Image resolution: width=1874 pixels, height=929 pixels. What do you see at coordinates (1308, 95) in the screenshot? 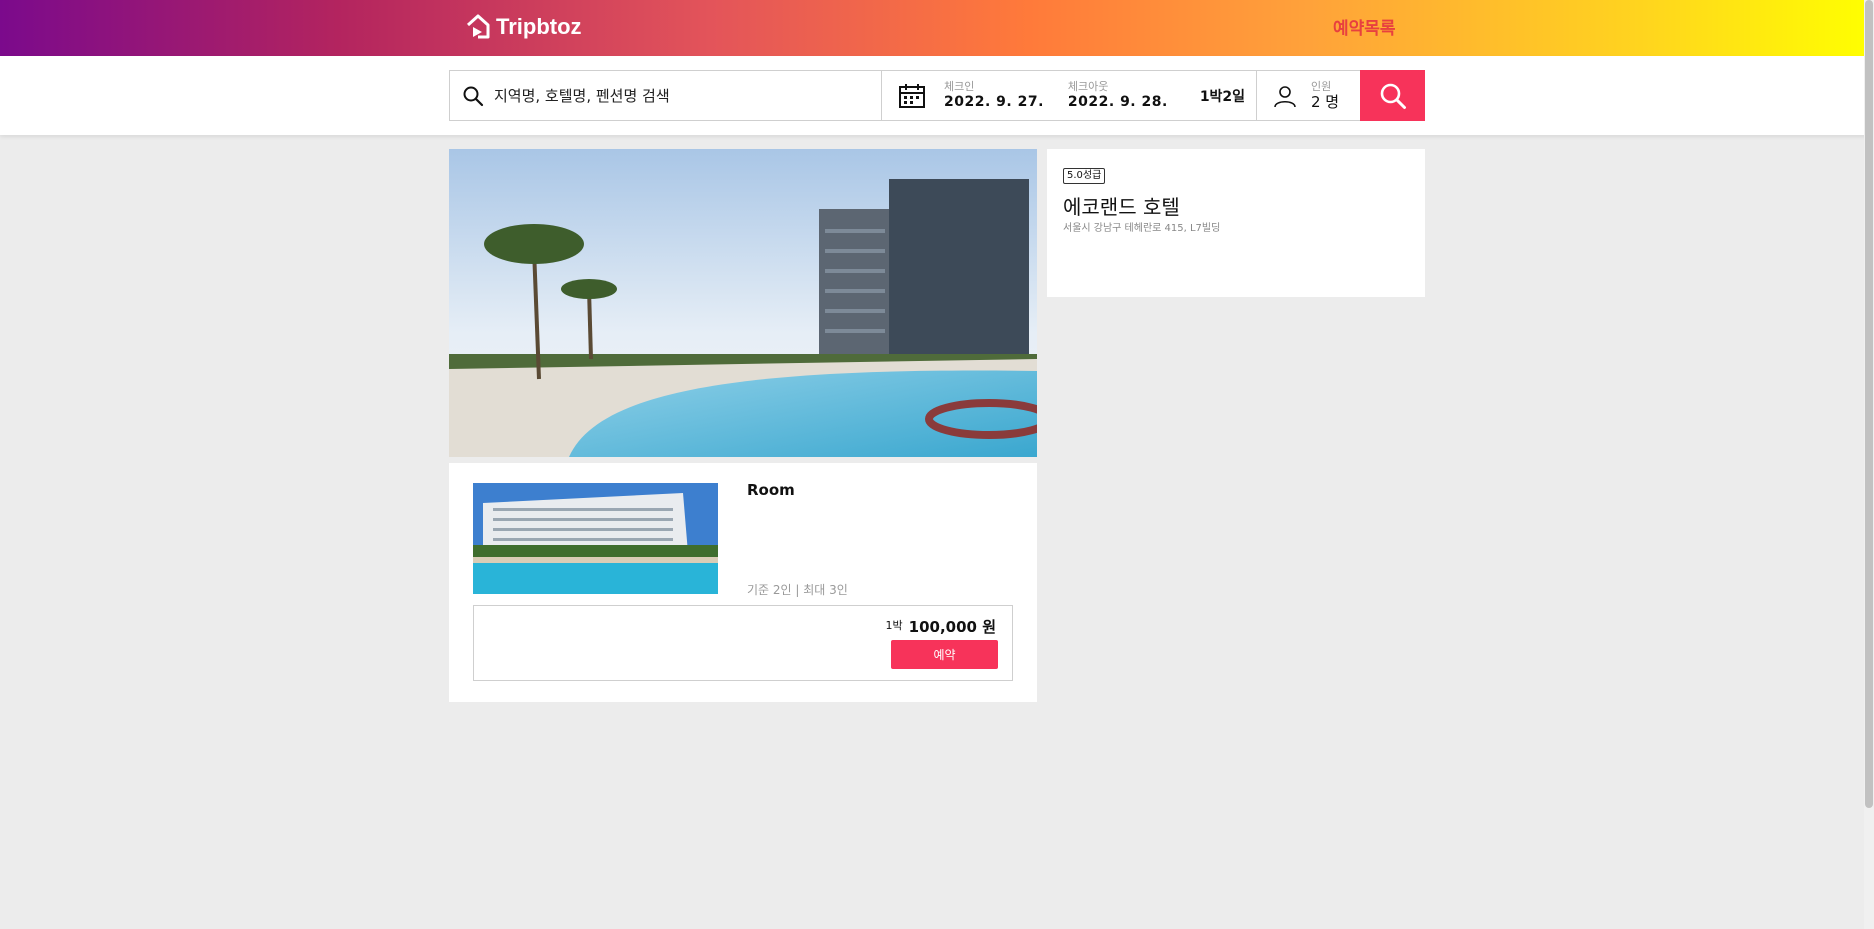
I see `guests-picker: 인원 2 명` at bounding box center [1308, 95].